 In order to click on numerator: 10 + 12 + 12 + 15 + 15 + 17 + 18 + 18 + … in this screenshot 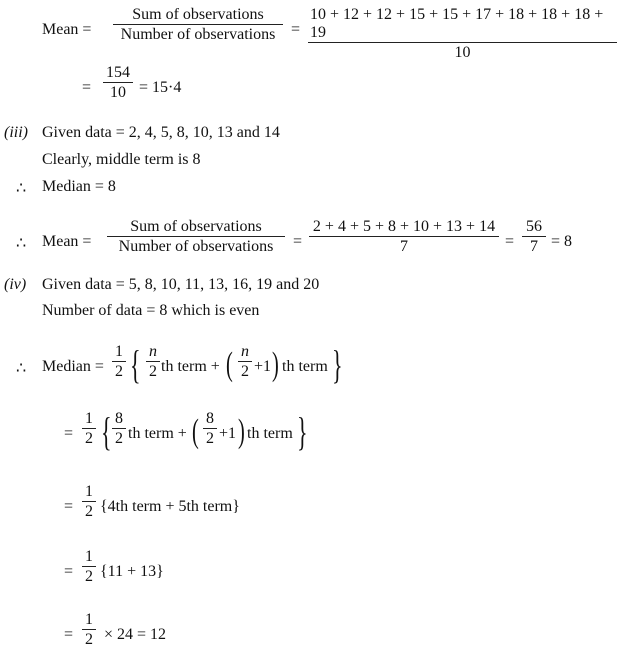, I will do `click(457, 23)`.